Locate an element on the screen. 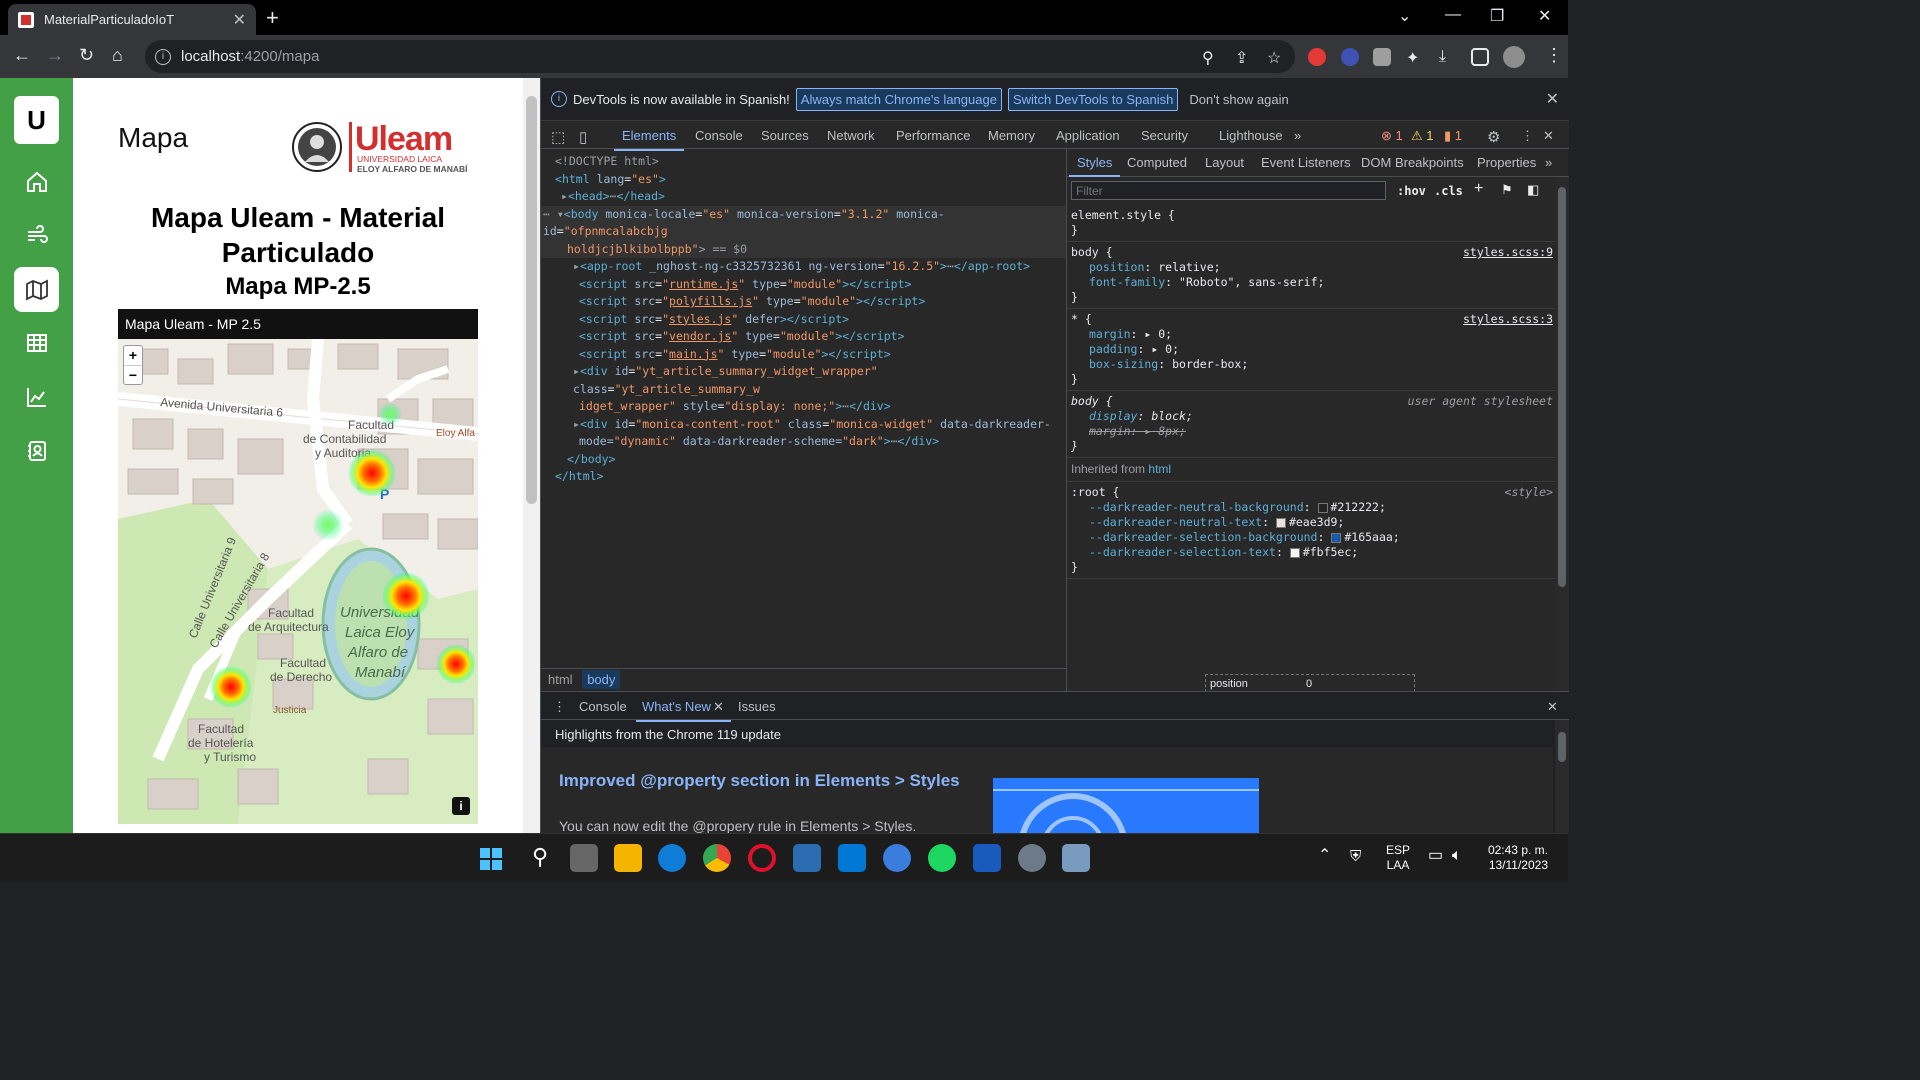 The image size is (1920, 1080). extension-red-icon is located at coordinates (1317, 57).